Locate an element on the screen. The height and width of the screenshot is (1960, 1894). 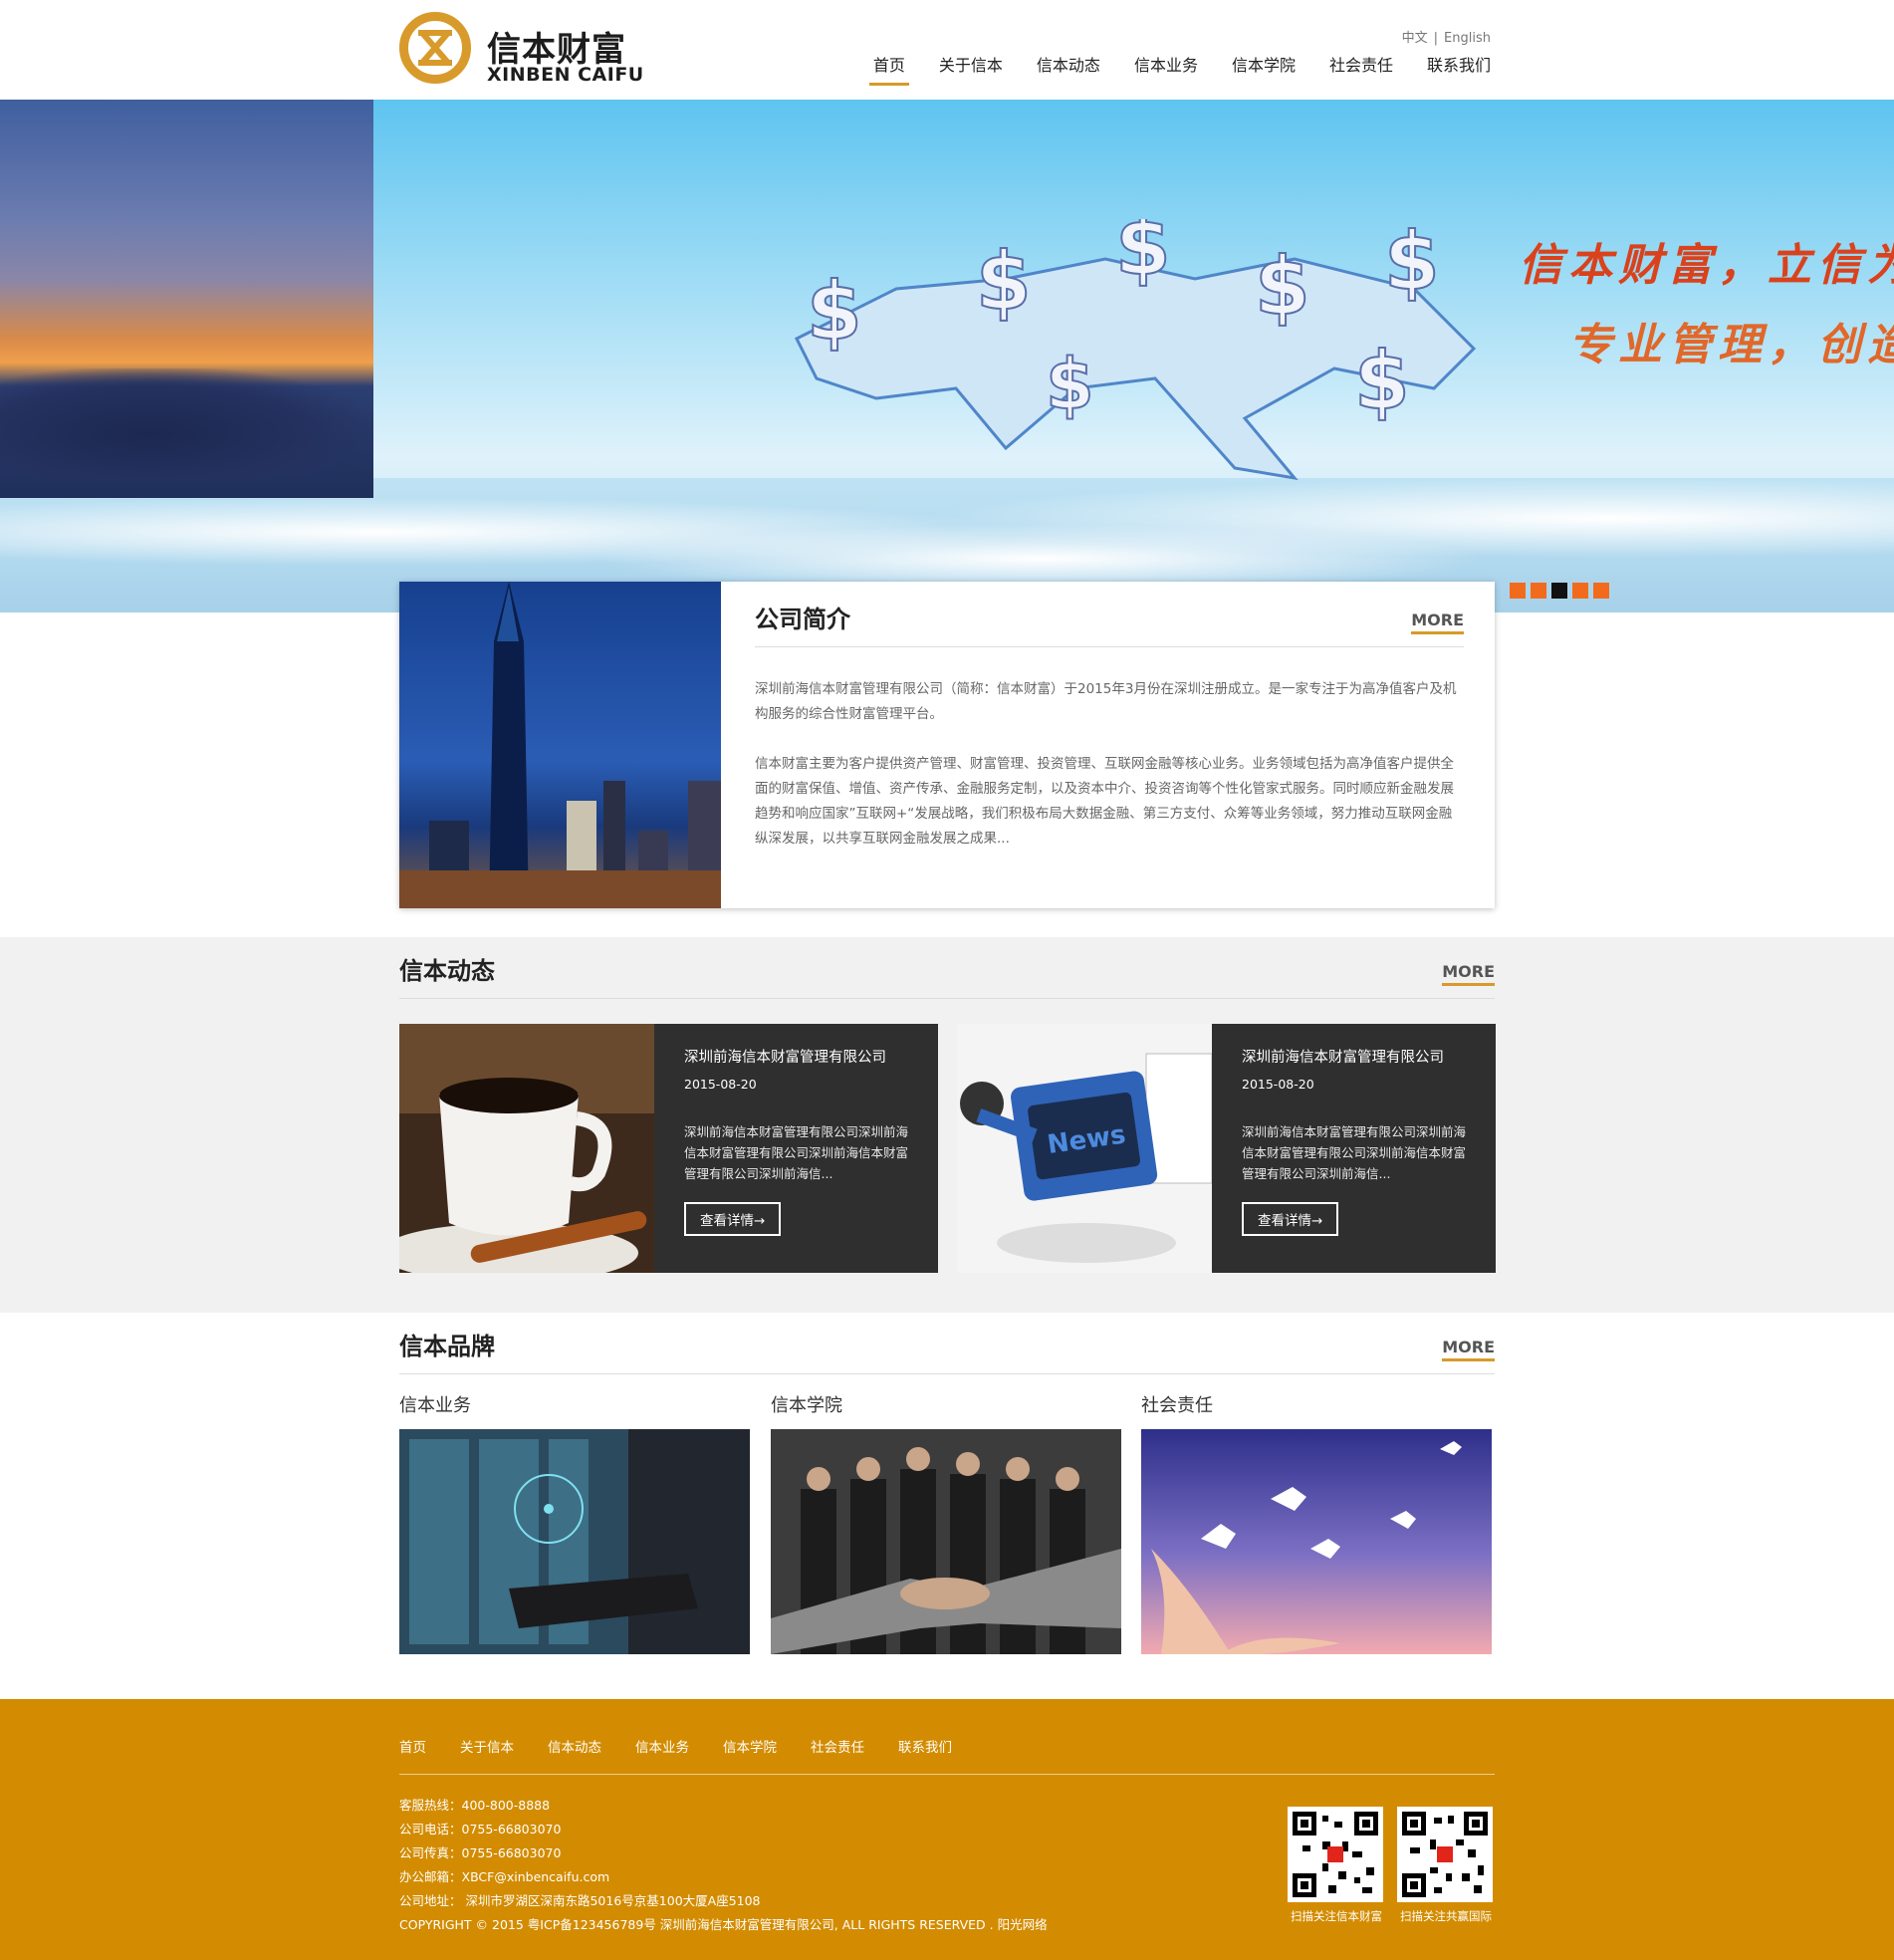
footer-nav-responsibility: 社会责任 is located at coordinates (838, 1746).